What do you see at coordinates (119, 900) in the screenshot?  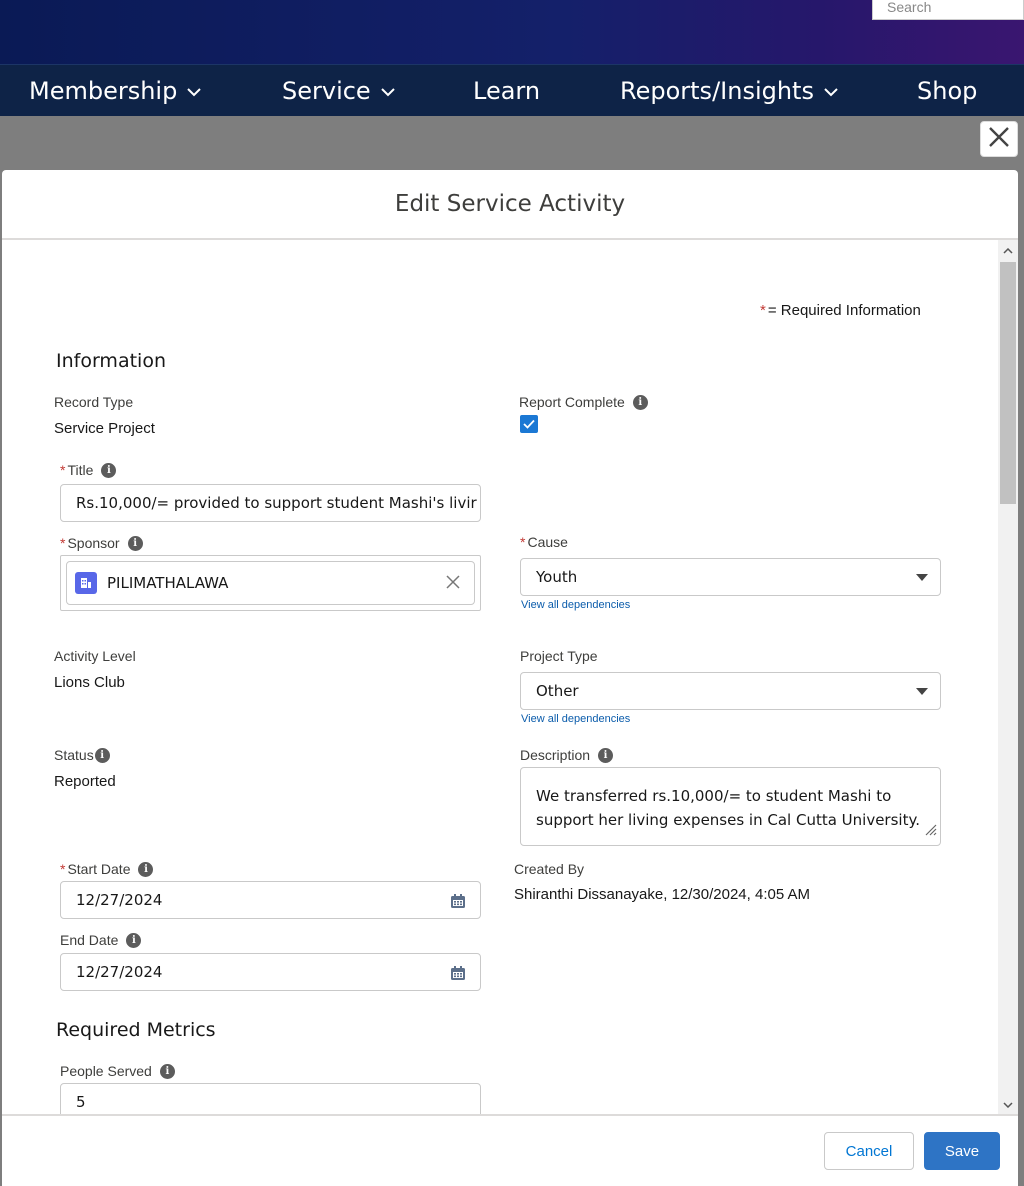 I see `start-date-value: 12/27/2024` at bounding box center [119, 900].